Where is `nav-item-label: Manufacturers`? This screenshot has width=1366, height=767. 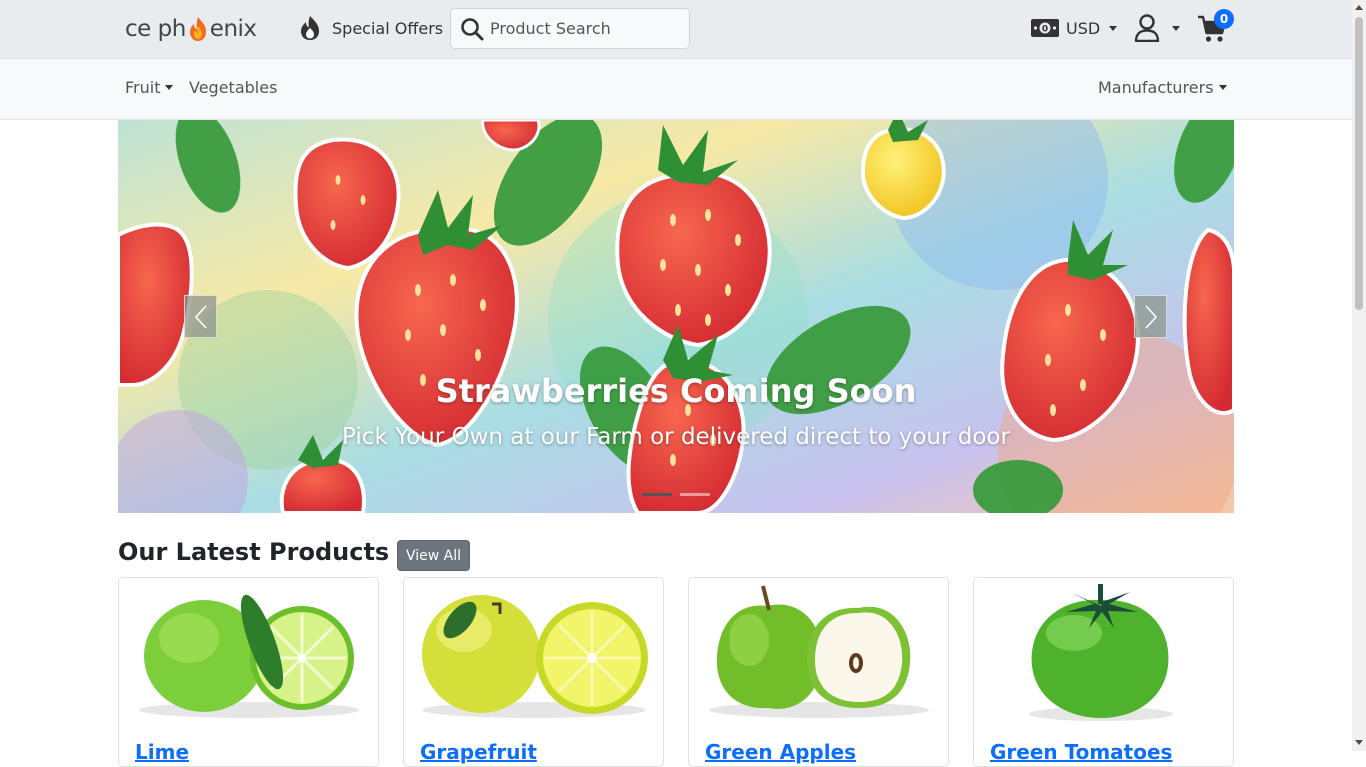 nav-item-label: Manufacturers is located at coordinates (1156, 87).